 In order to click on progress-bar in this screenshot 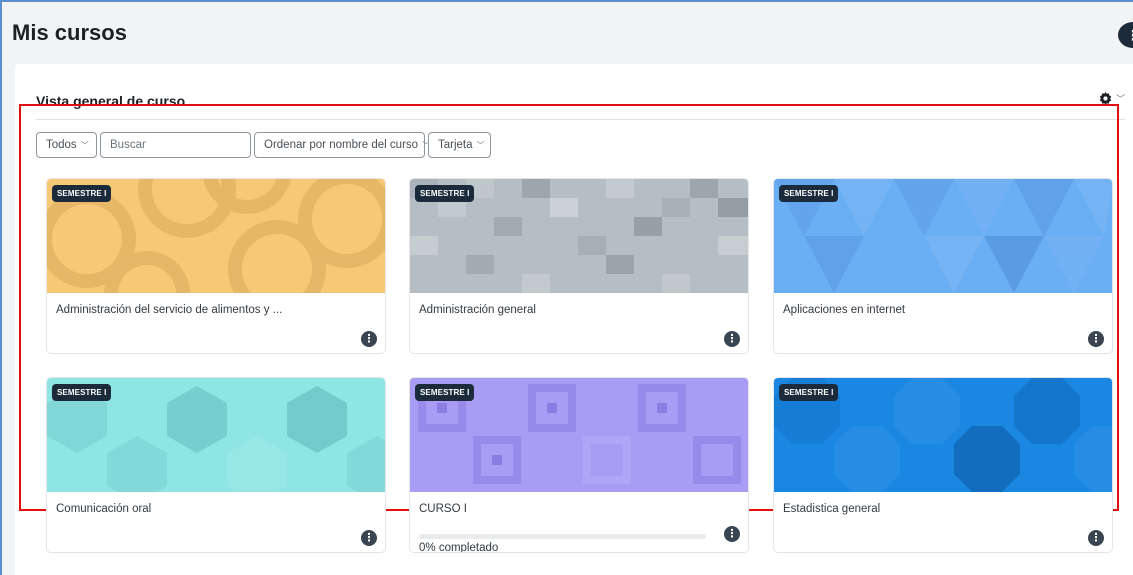, I will do `click(562, 536)`.